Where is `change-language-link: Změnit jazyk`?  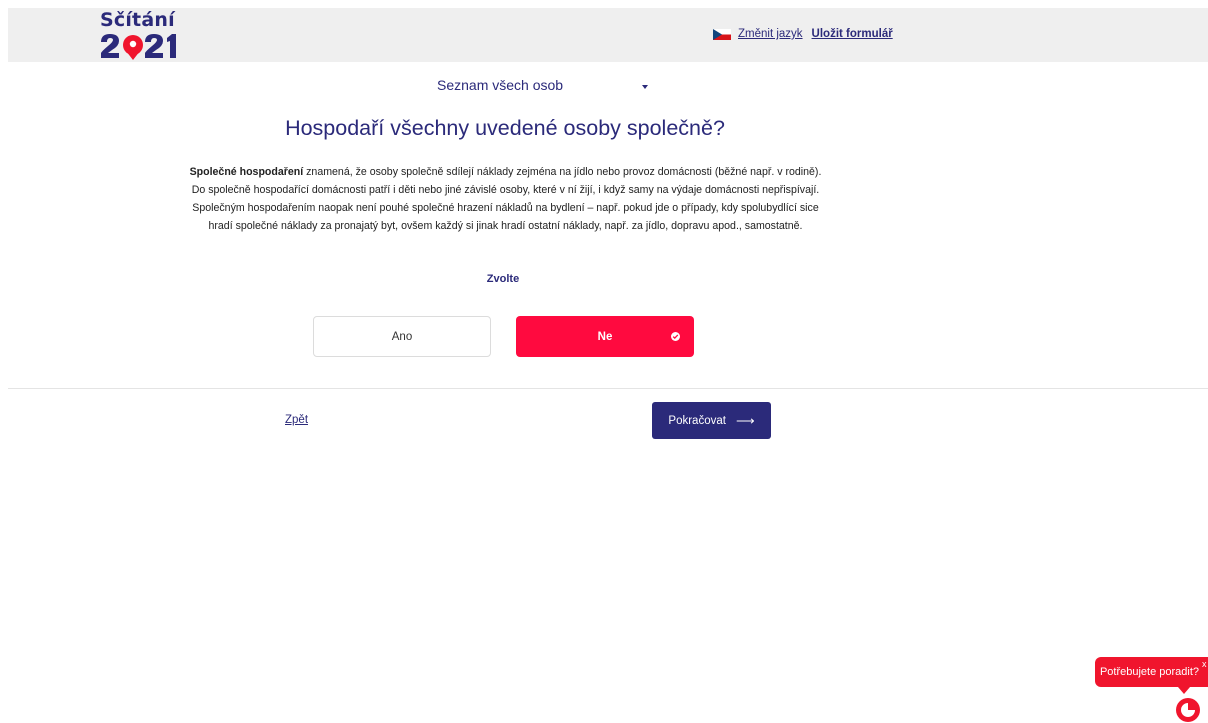
change-language-link: Změnit jazyk is located at coordinates (770, 34).